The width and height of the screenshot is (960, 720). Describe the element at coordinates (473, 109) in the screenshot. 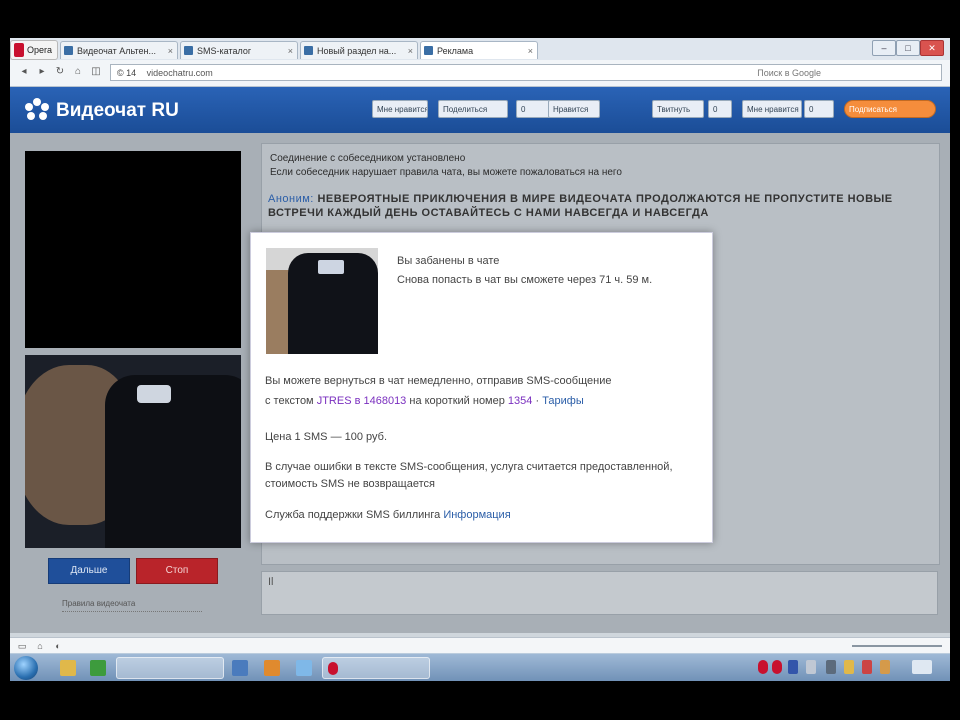

I see `fb-share-button: Поделиться` at that location.